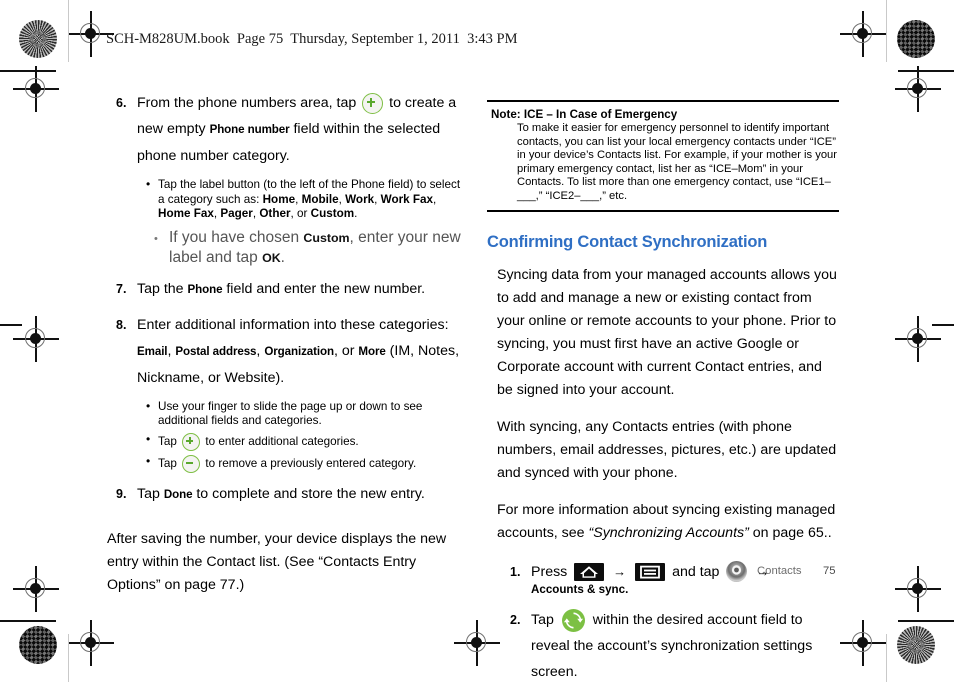 Image resolution: width=954 pixels, height=694 pixels. I want to click on trim-line-right-edge, so click(943, 325).